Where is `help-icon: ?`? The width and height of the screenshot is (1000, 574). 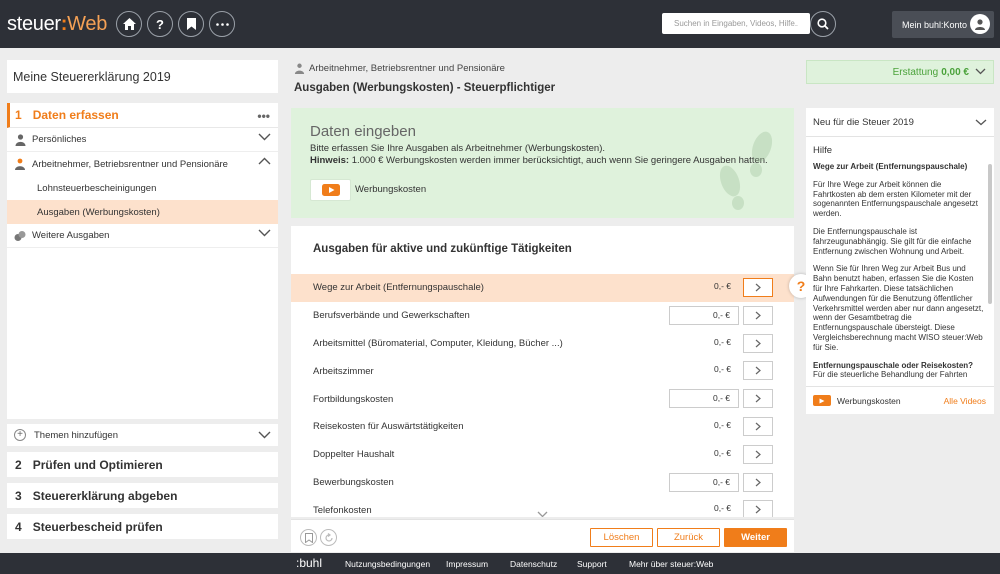 help-icon: ? is located at coordinates (160, 24).